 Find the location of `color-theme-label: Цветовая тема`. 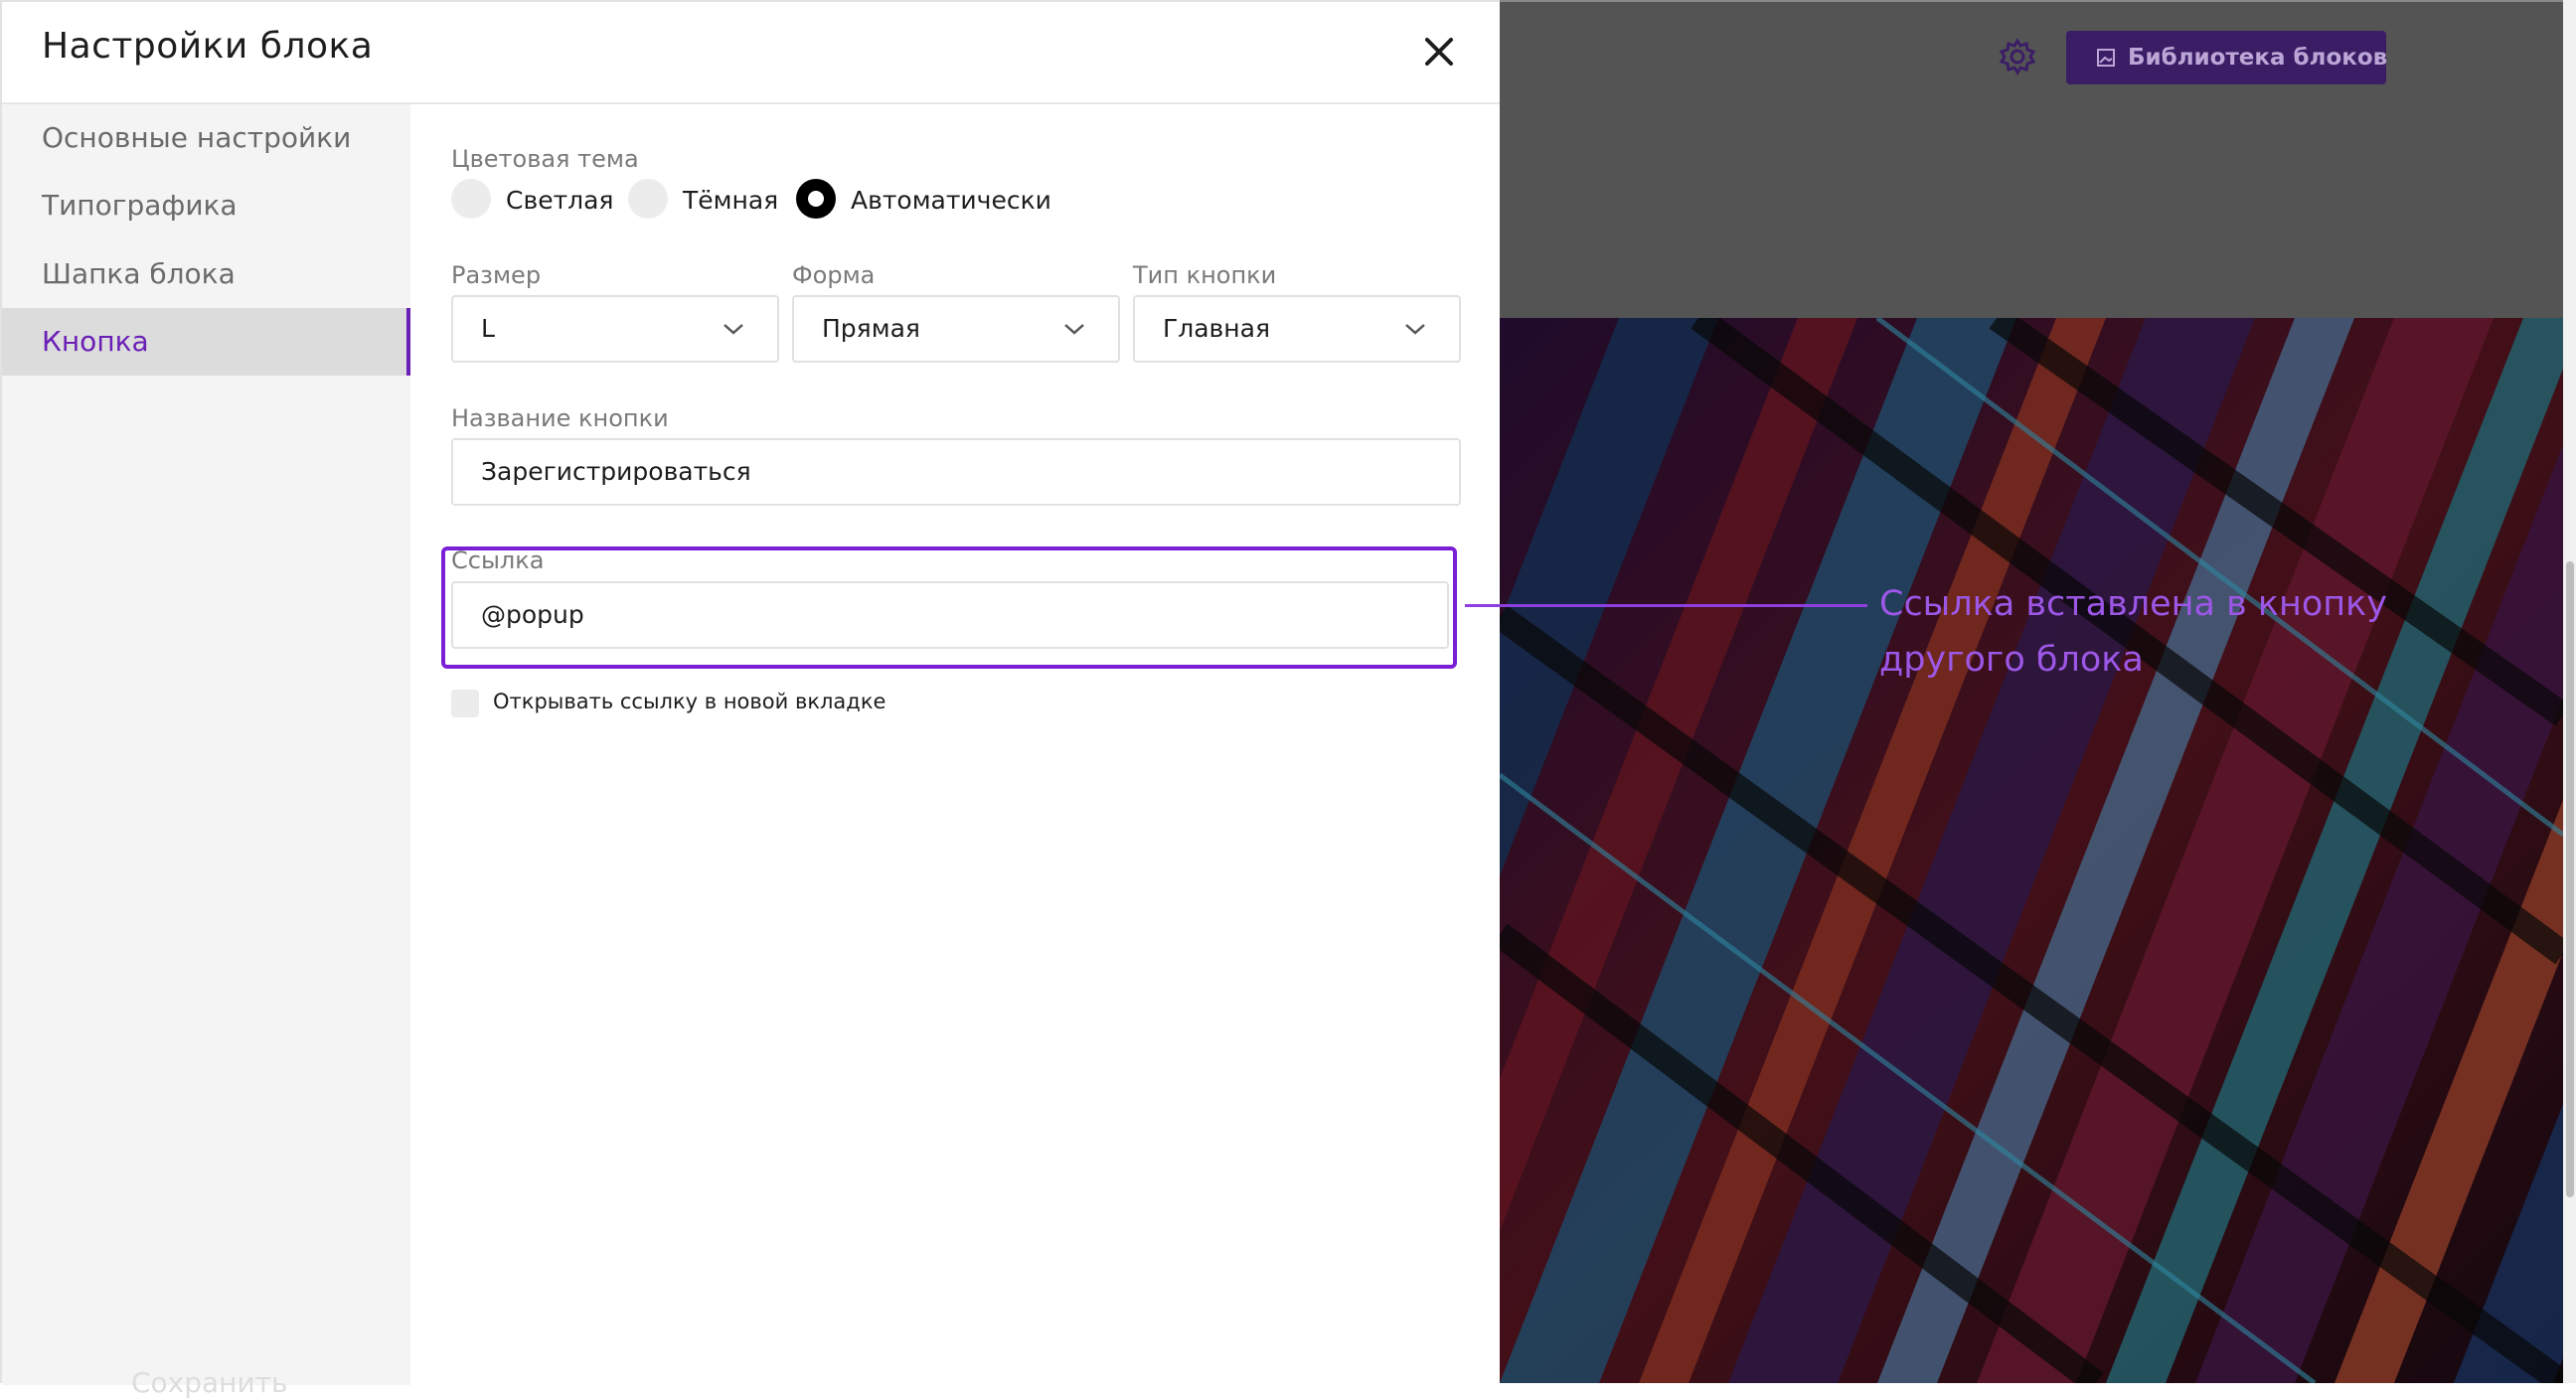

color-theme-label: Цветовая тема is located at coordinates (545, 159).